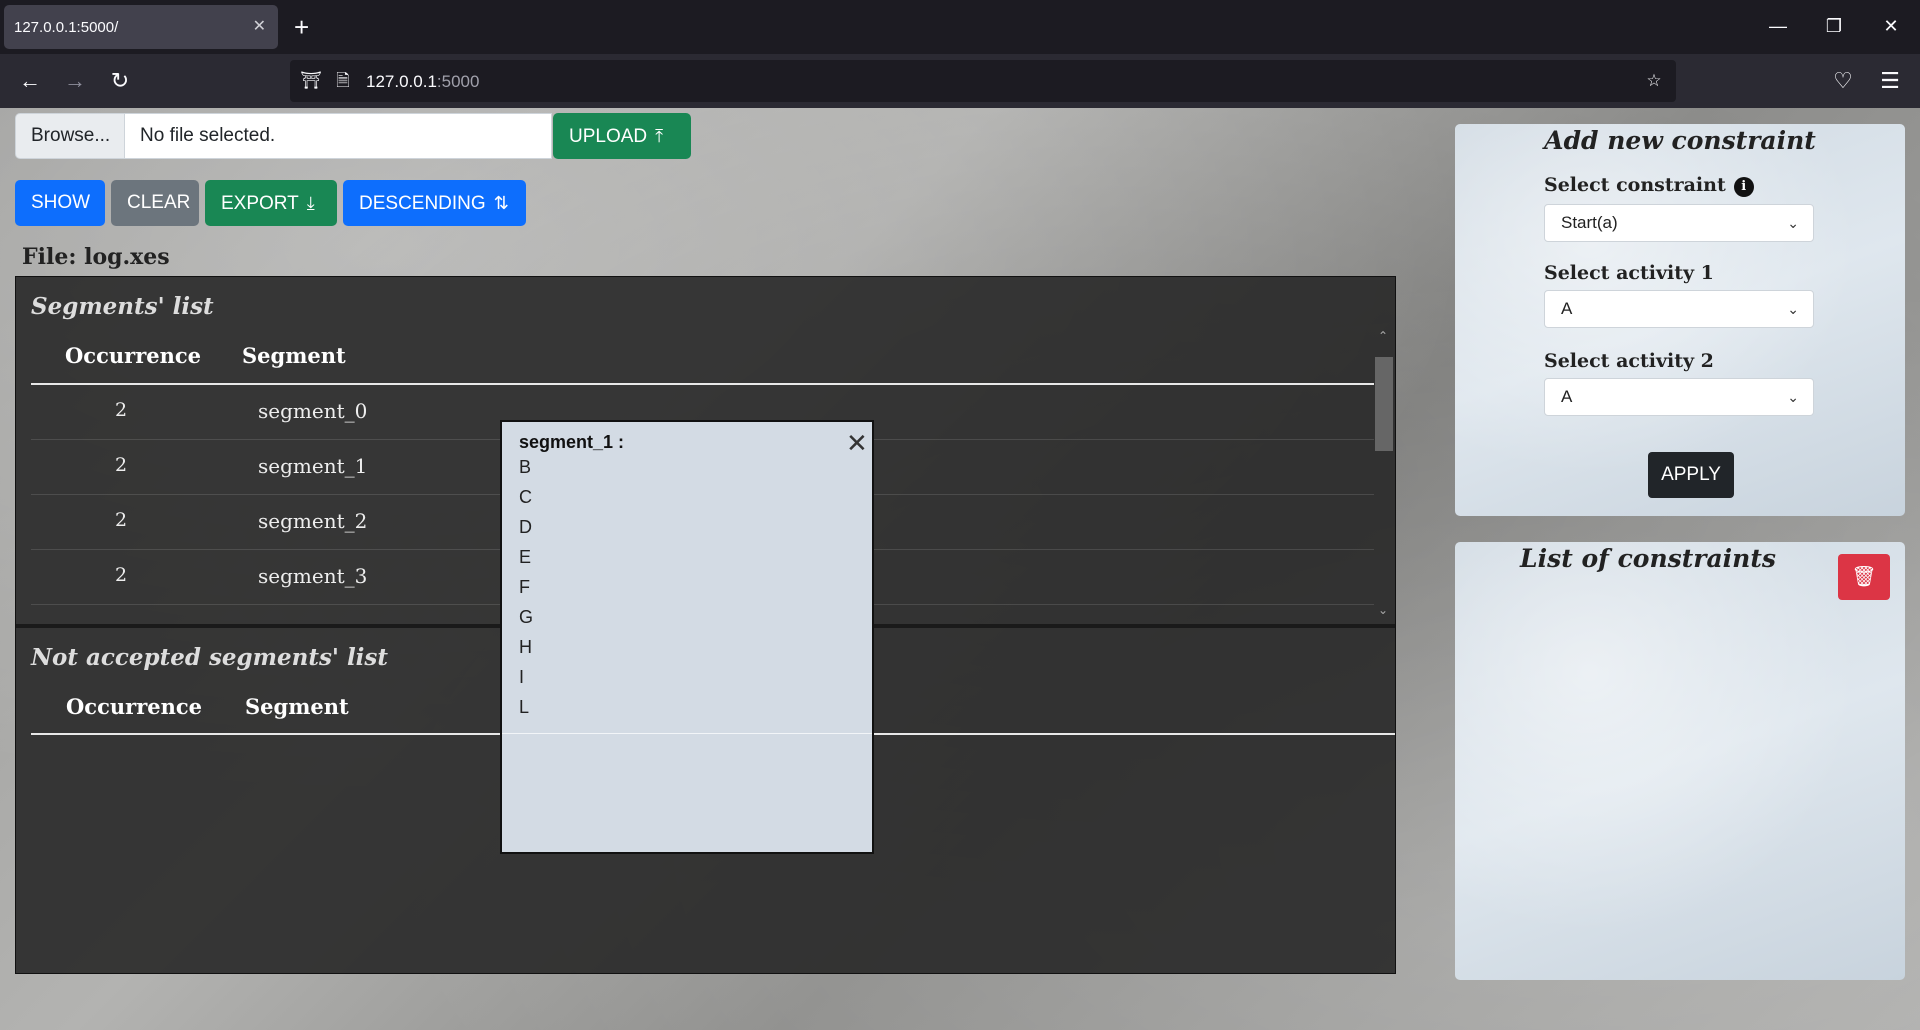 This screenshot has width=1920, height=1030. What do you see at coordinates (312, 411) in the screenshot?
I see `segment-cell: segment_0` at bounding box center [312, 411].